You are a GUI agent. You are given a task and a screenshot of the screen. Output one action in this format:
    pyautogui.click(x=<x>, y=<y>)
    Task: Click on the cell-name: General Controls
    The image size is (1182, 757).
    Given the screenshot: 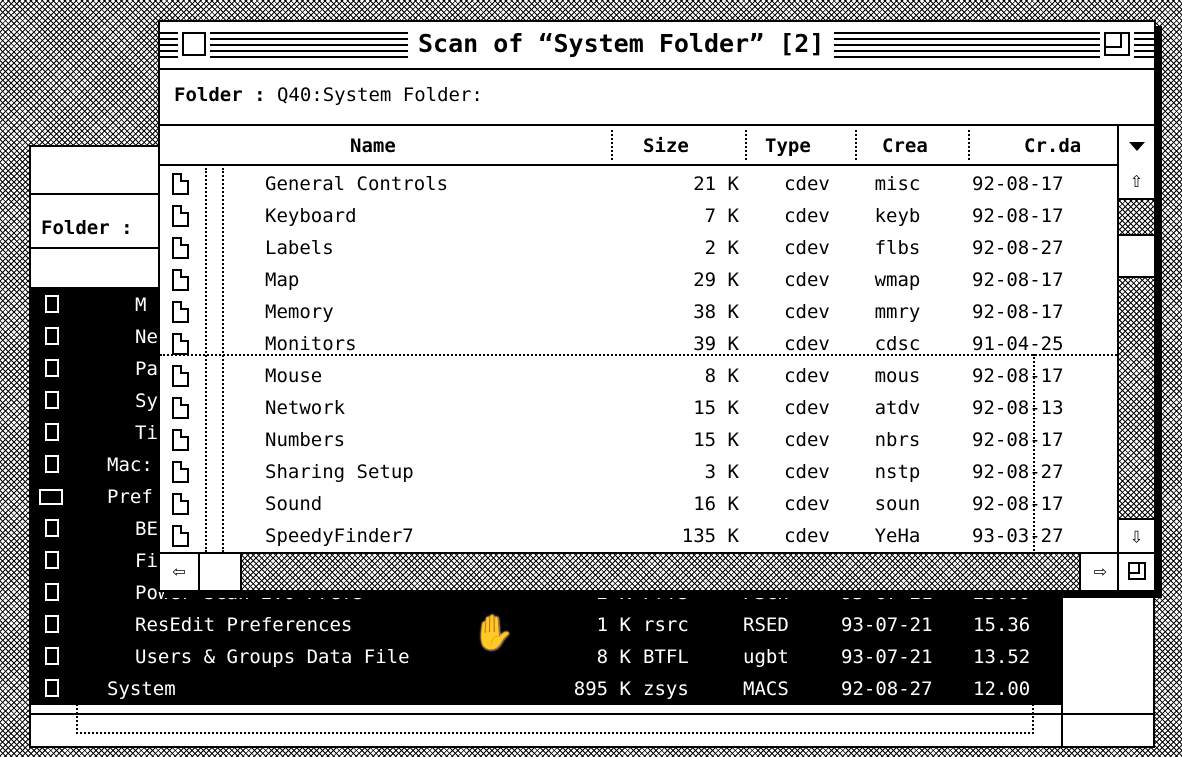 What is the action you would take?
    pyautogui.click(x=357, y=184)
    